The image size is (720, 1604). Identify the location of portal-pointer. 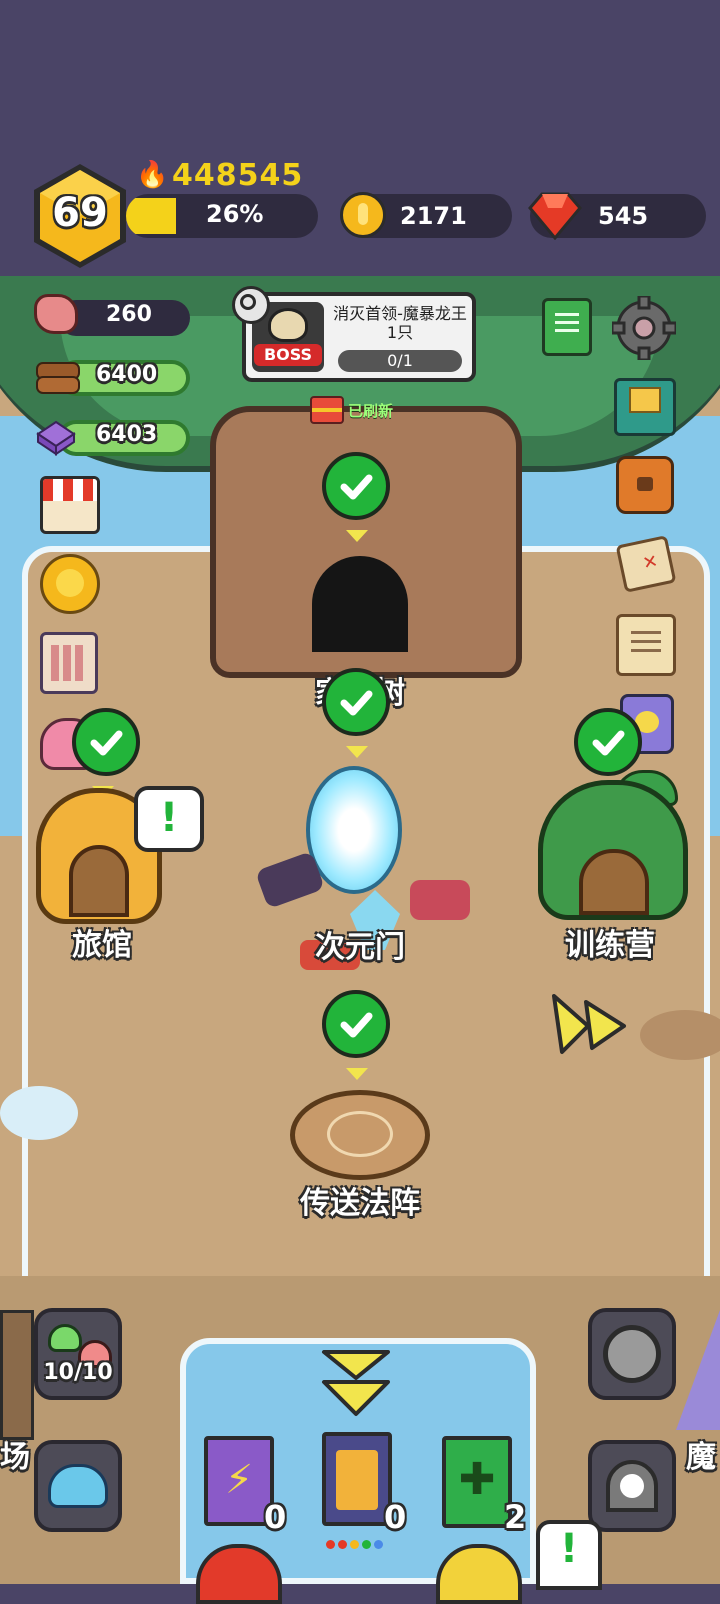
(357, 752).